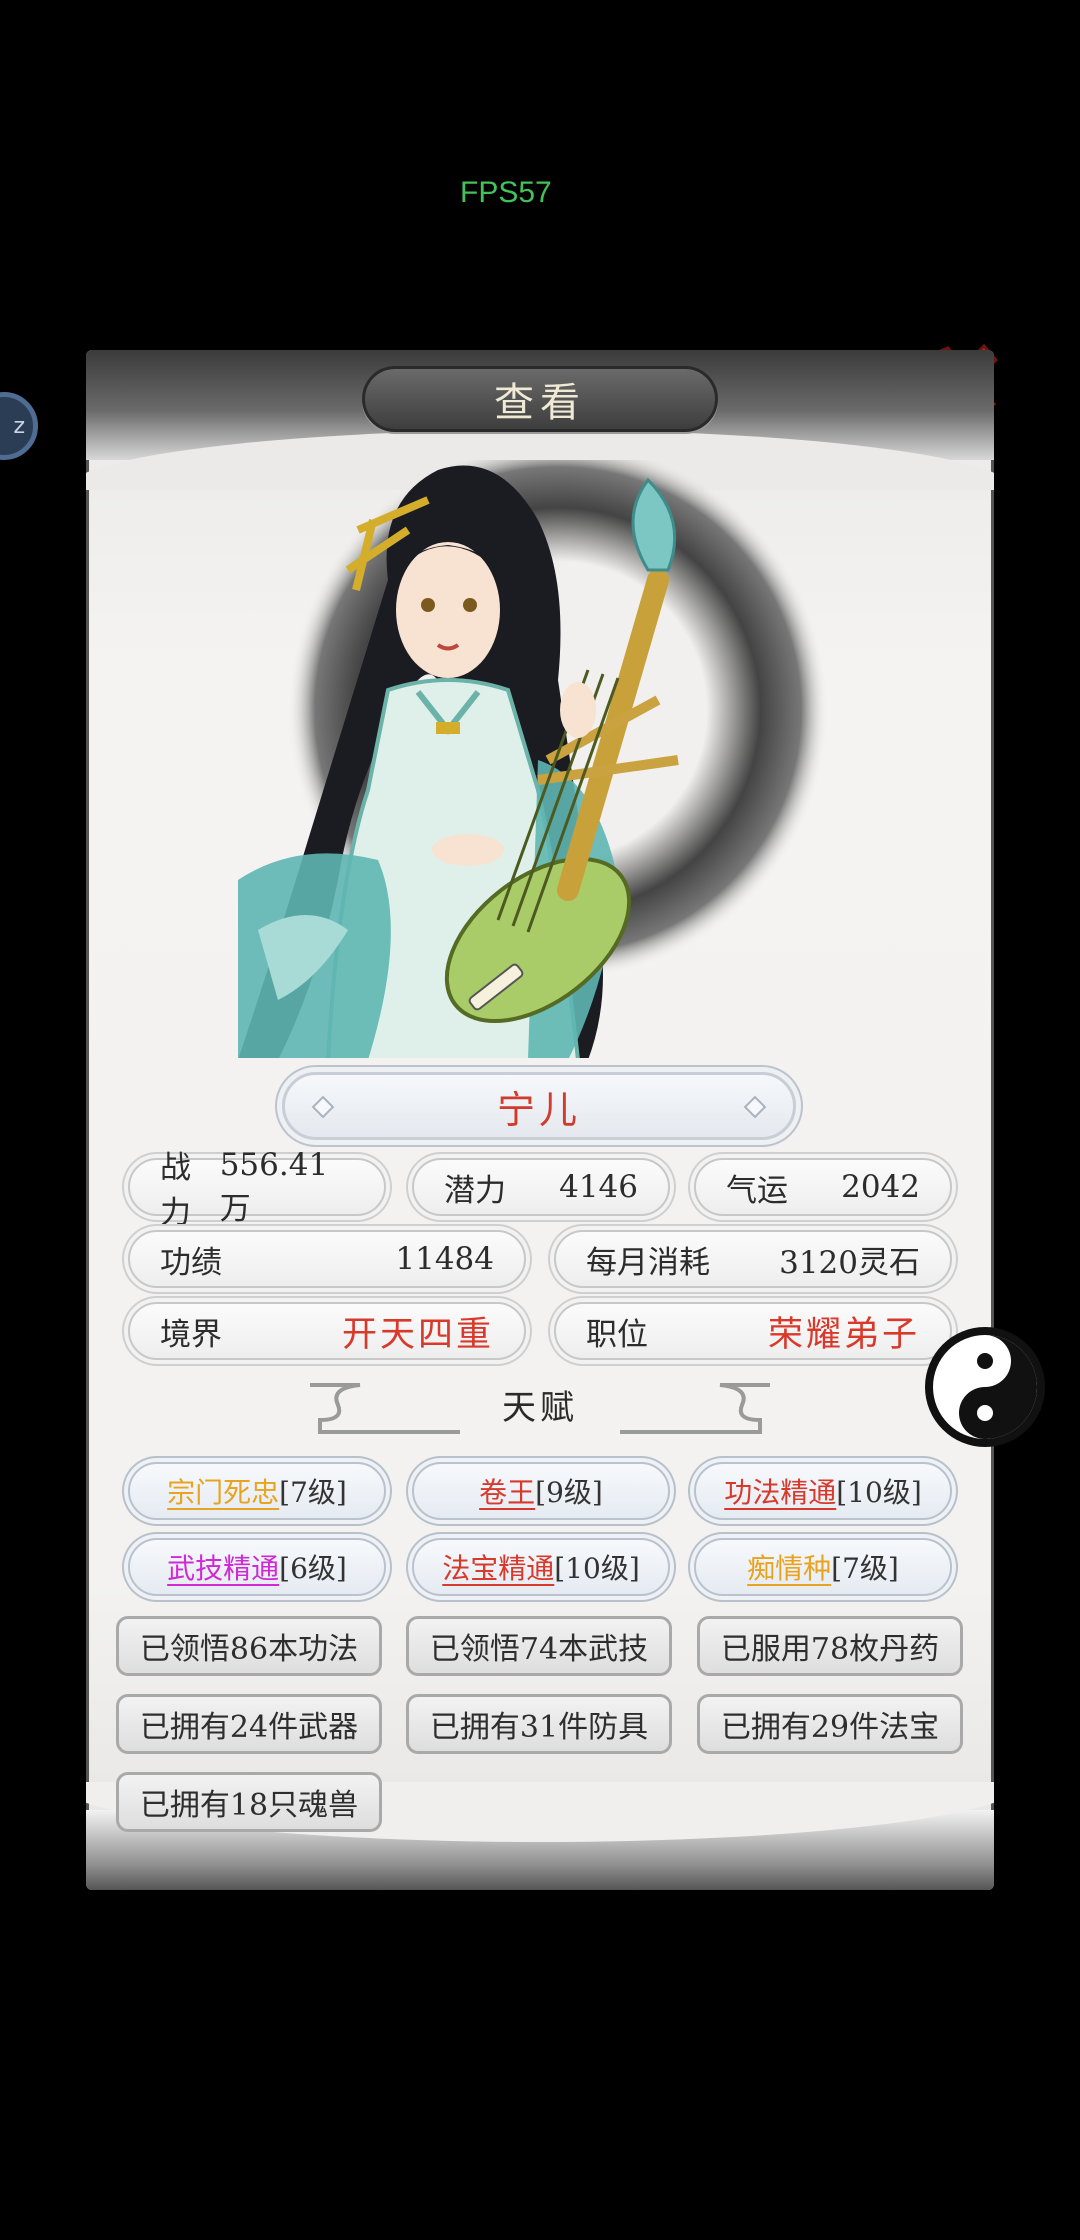 This screenshot has width=1080, height=2240. What do you see at coordinates (475, 1190) in the screenshot?
I see `stat-label: 潜力` at bounding box center [475, 1190].